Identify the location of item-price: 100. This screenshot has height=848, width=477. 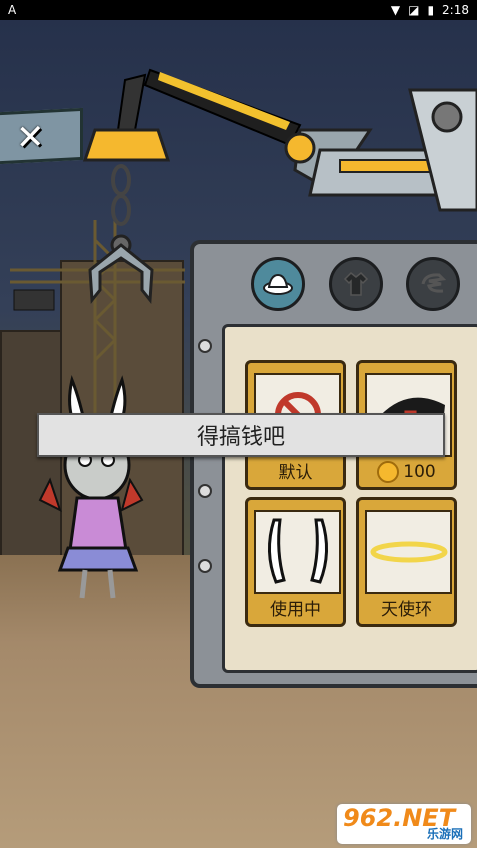
(419, 472).